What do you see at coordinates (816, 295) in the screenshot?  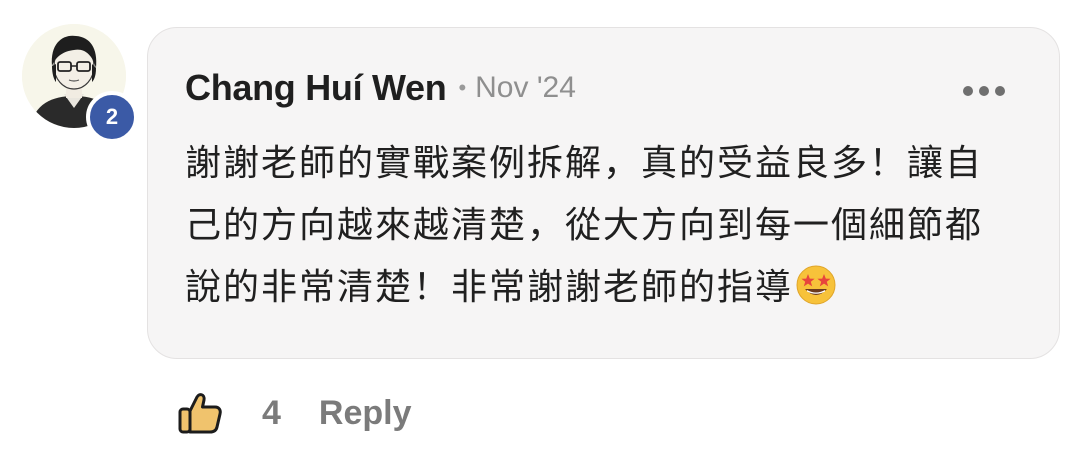 I see `star-struck-emoji-icon` at bounding box center [816, 295].